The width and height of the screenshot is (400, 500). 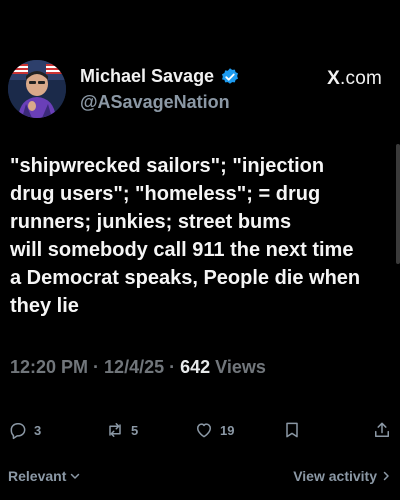 I want to click on bookmark-button, so click(x=292, y=430).